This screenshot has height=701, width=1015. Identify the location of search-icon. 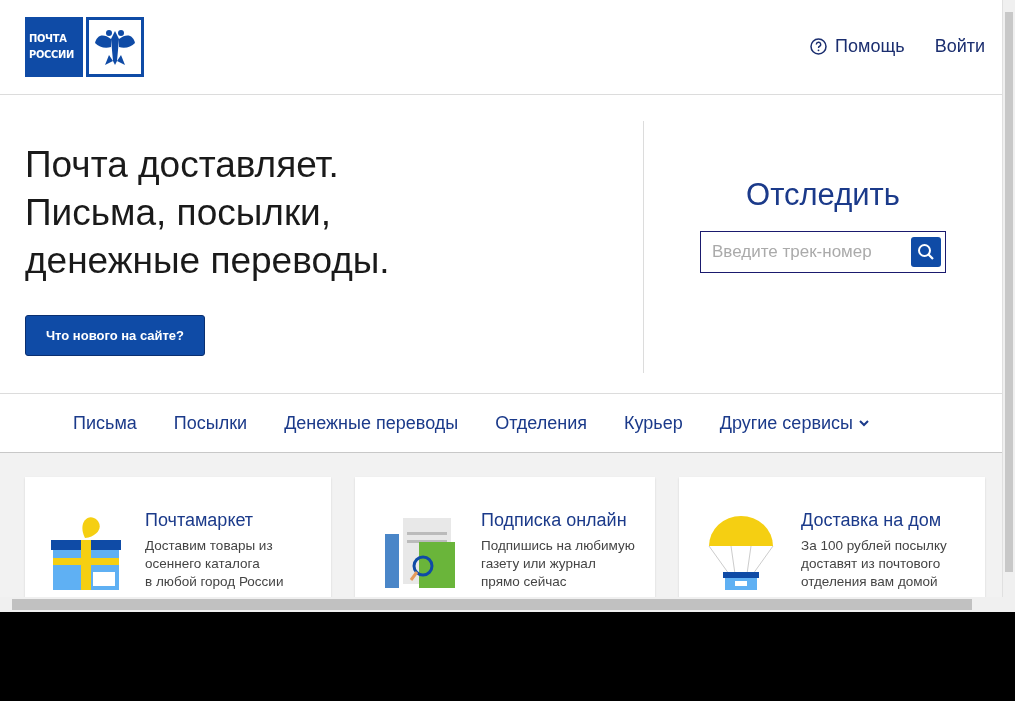
(926, 252).